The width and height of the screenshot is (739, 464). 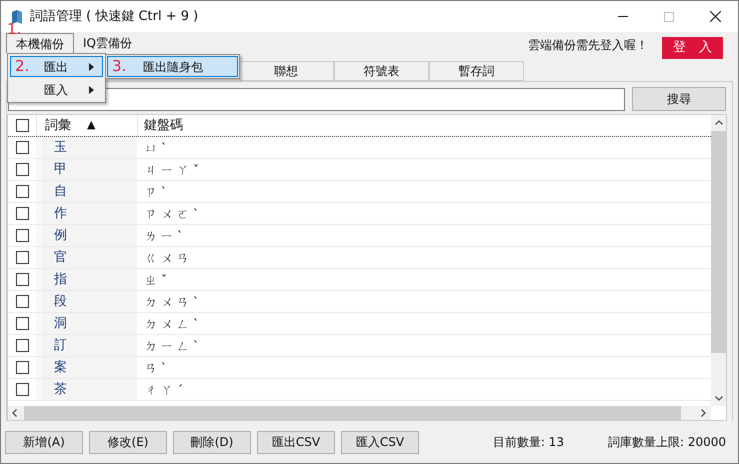 What do you see at coordinates (17, 17) in the screenshot?
I see `app-icon` at bounding box center [17, 17].